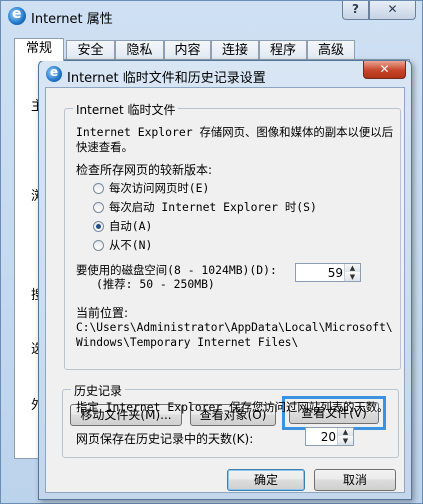 This screenshot has width=423, height=504. What do you see at coordinates (102, 313) in the screenshot?
I see `current-location-label: 当前位置:` at bounding box center [102, 313].